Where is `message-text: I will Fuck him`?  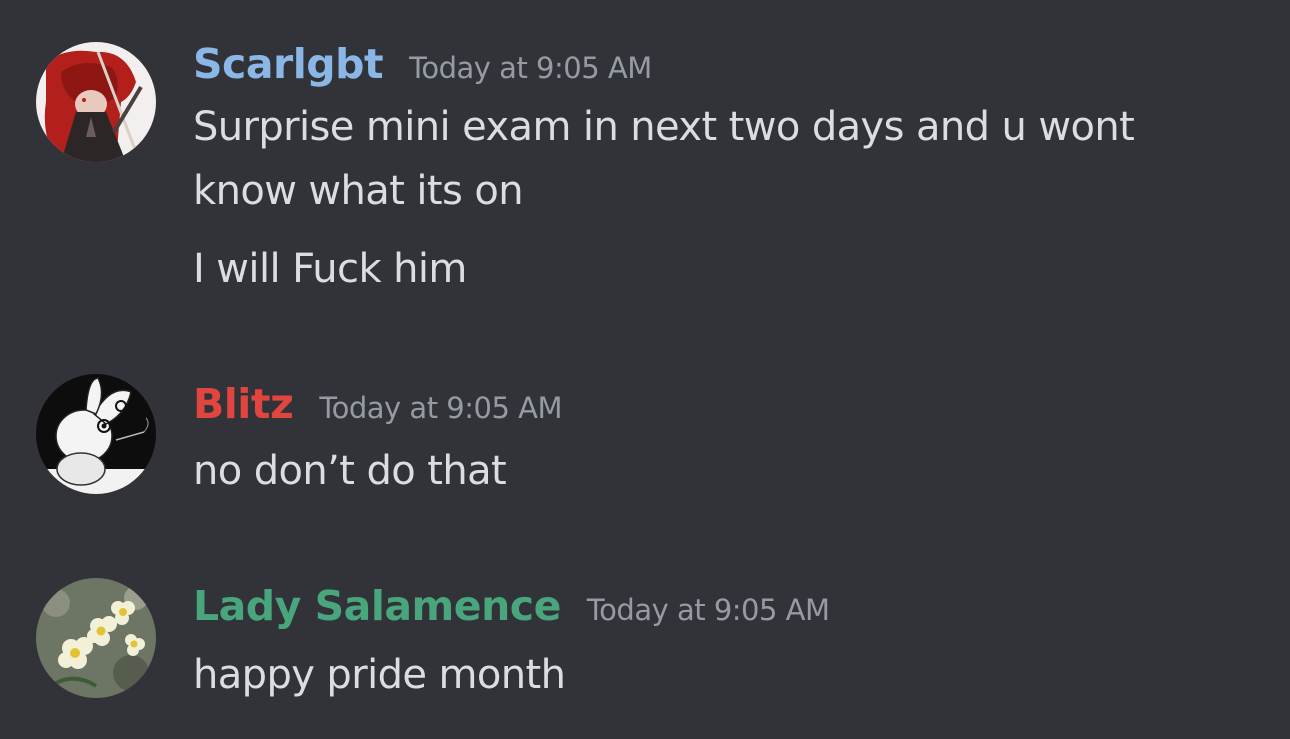
message-text: I will Fuck him is located at coordinates (330, 269).